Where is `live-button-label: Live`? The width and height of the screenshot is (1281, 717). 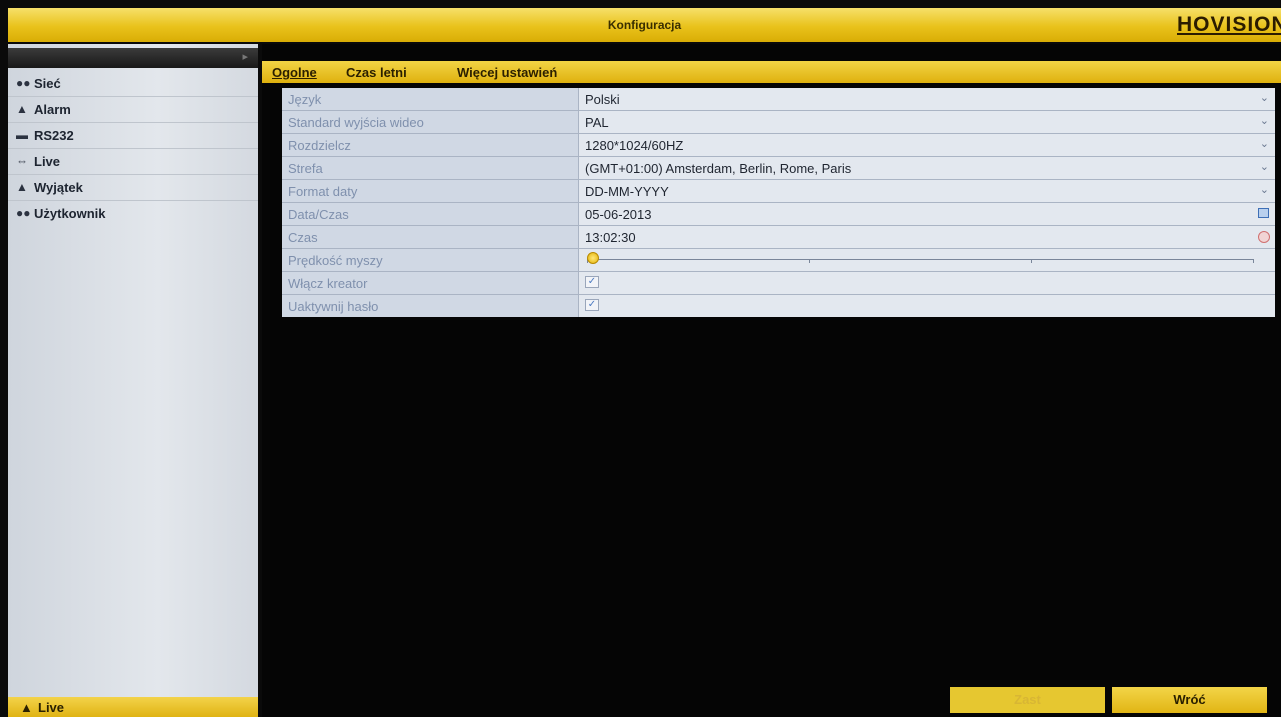
live-button-label: Live is located at coordinates (51, 707).